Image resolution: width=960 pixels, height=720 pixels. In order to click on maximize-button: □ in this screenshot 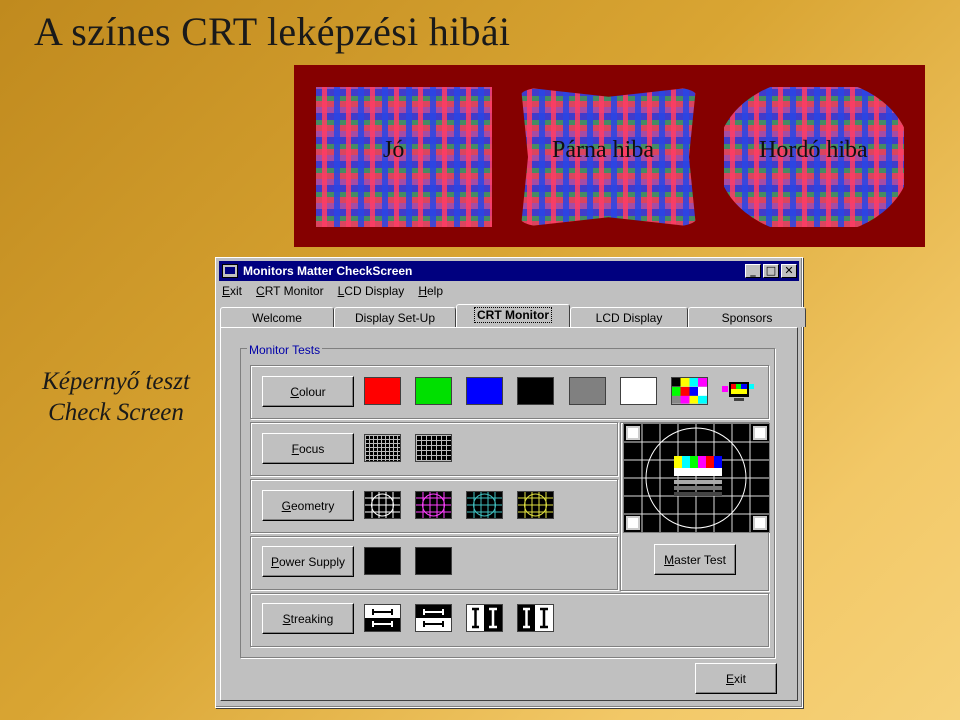, I will do `click(771, 271)`.